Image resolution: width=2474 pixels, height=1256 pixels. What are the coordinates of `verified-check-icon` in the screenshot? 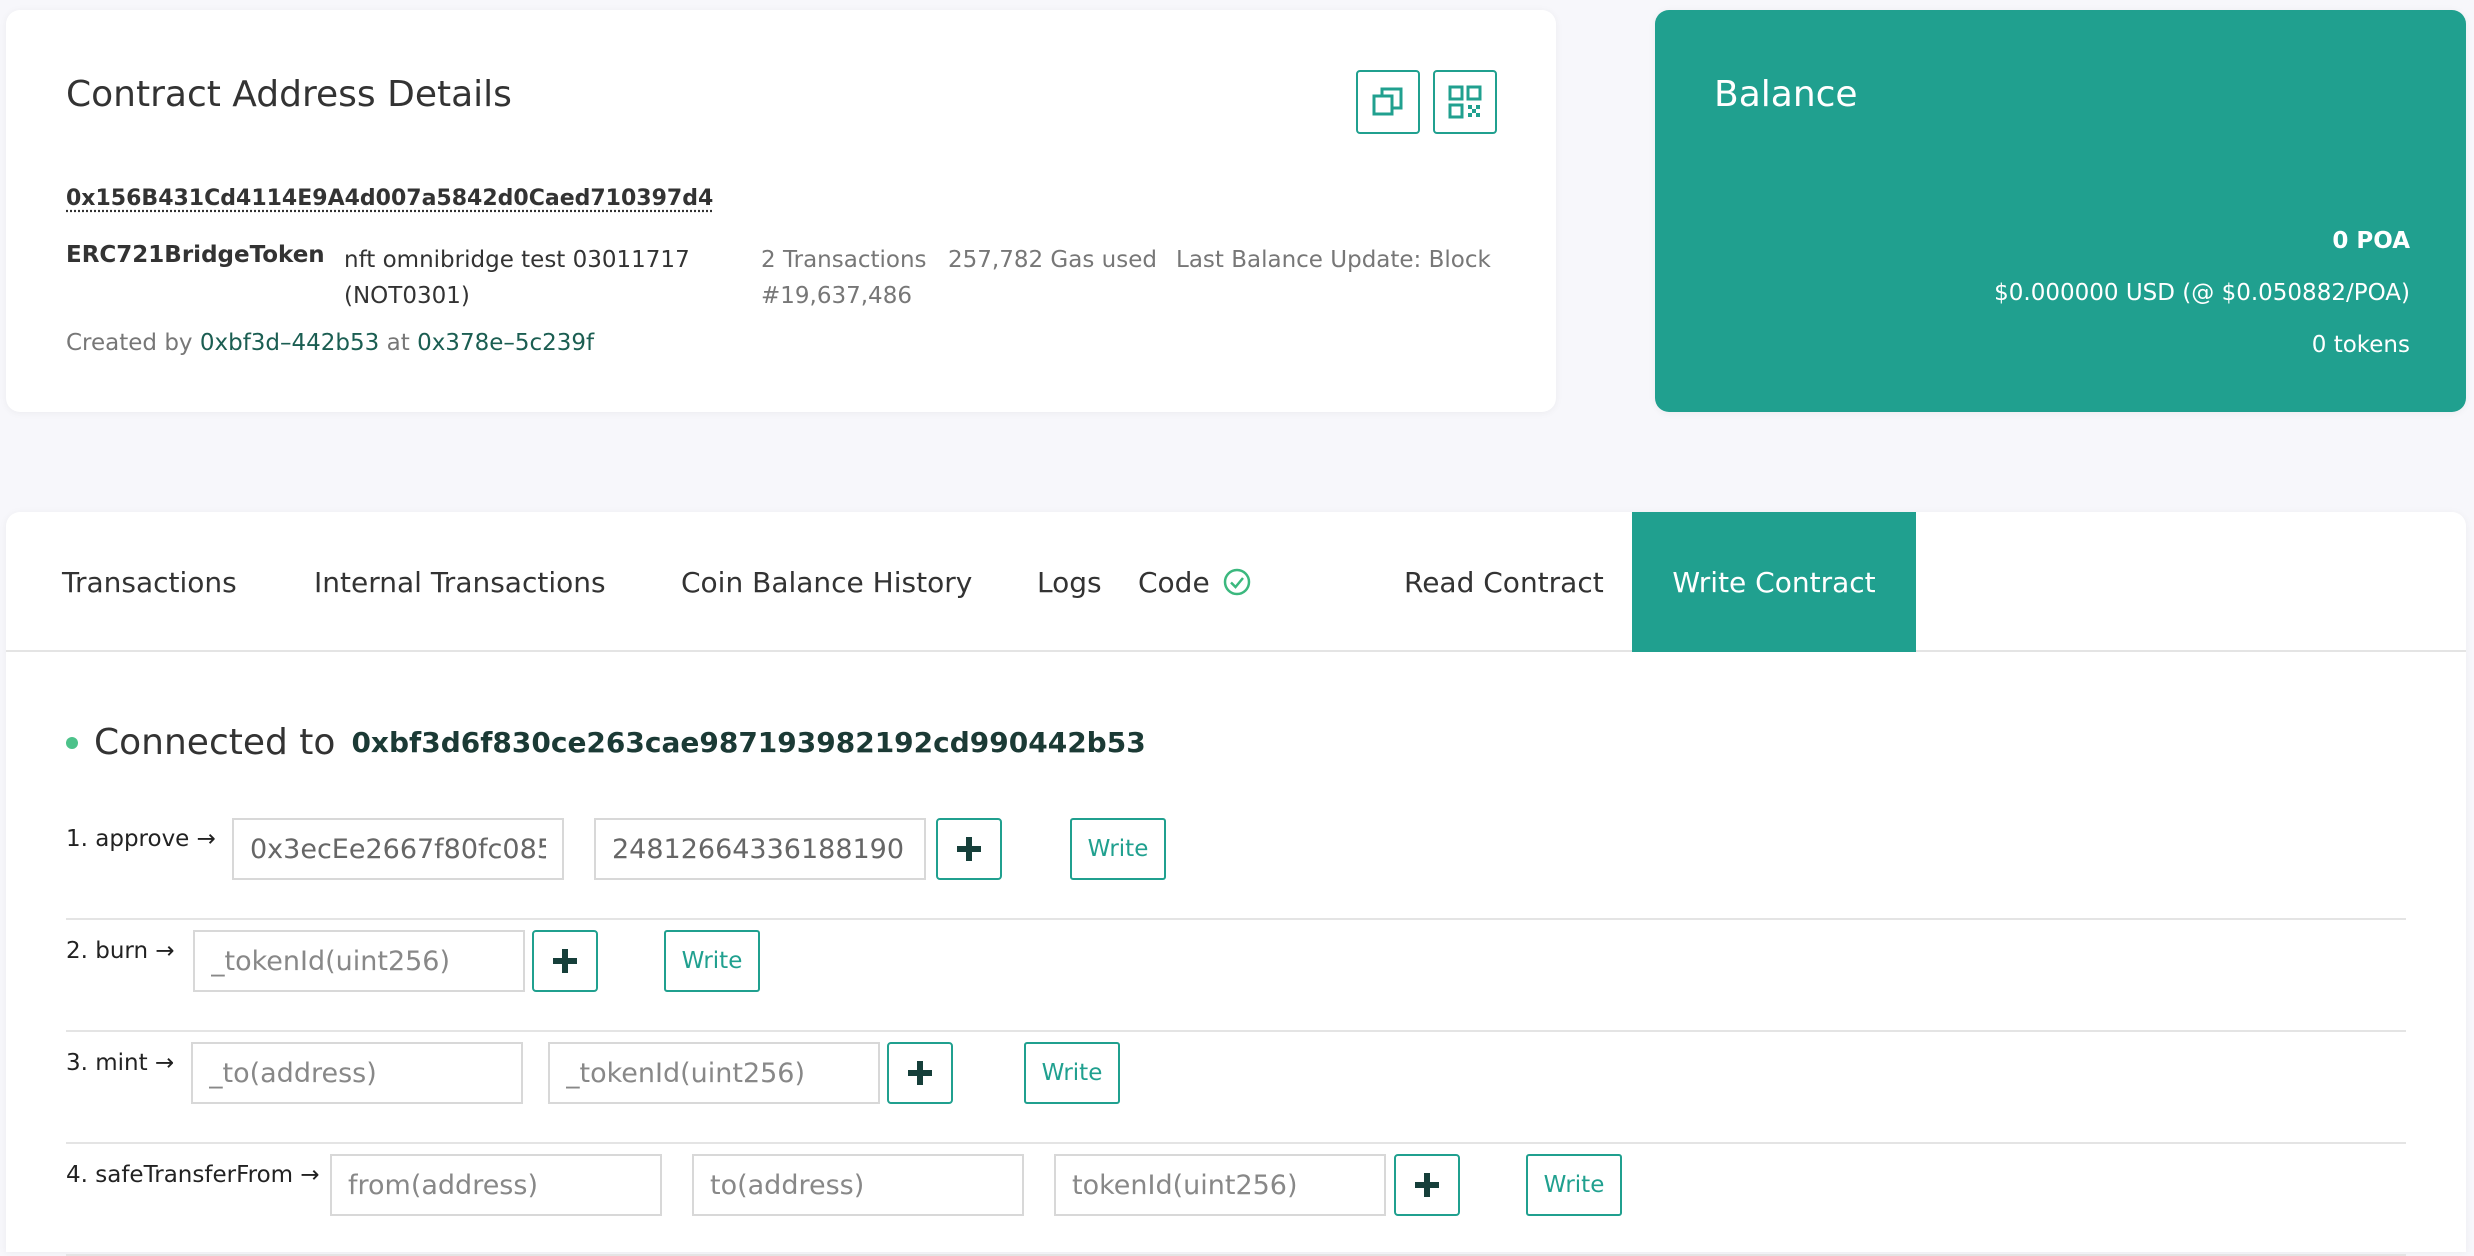 It's located at (1236, 582).